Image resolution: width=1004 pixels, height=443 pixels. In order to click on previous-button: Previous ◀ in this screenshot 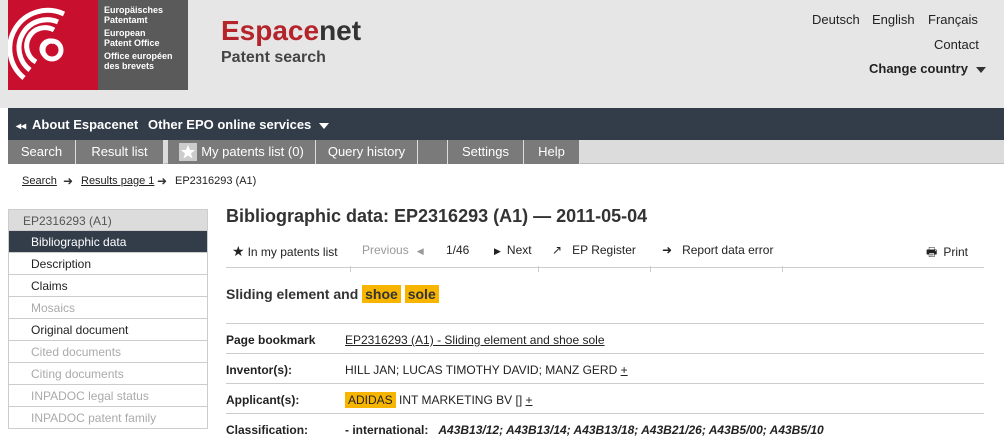, I will do `click(393, 250)`.